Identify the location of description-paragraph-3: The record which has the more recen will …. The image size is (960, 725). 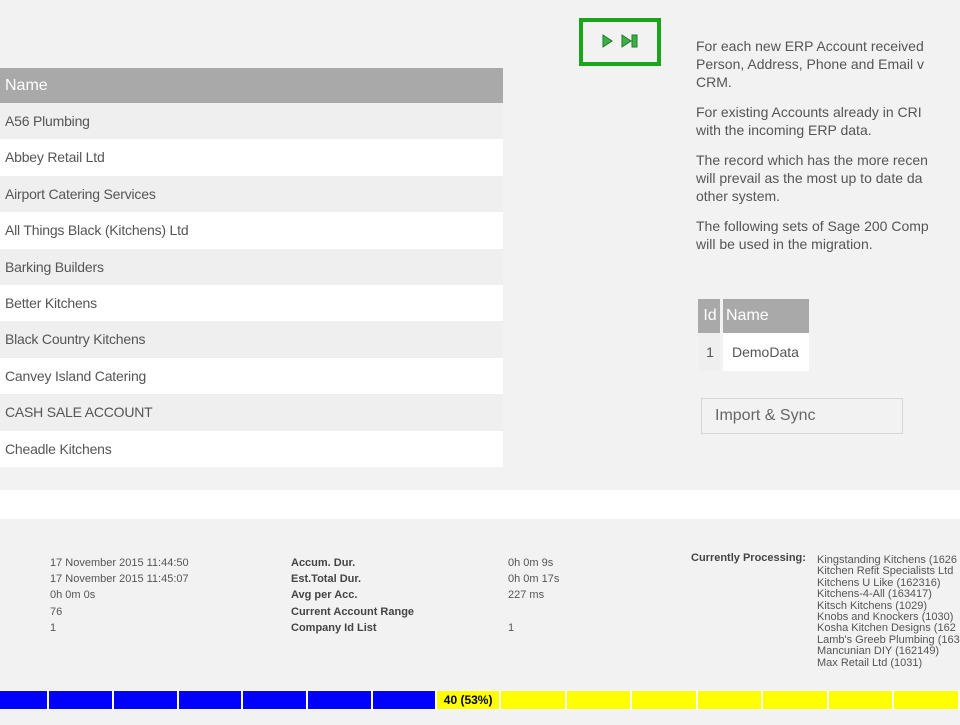
(812, 178).